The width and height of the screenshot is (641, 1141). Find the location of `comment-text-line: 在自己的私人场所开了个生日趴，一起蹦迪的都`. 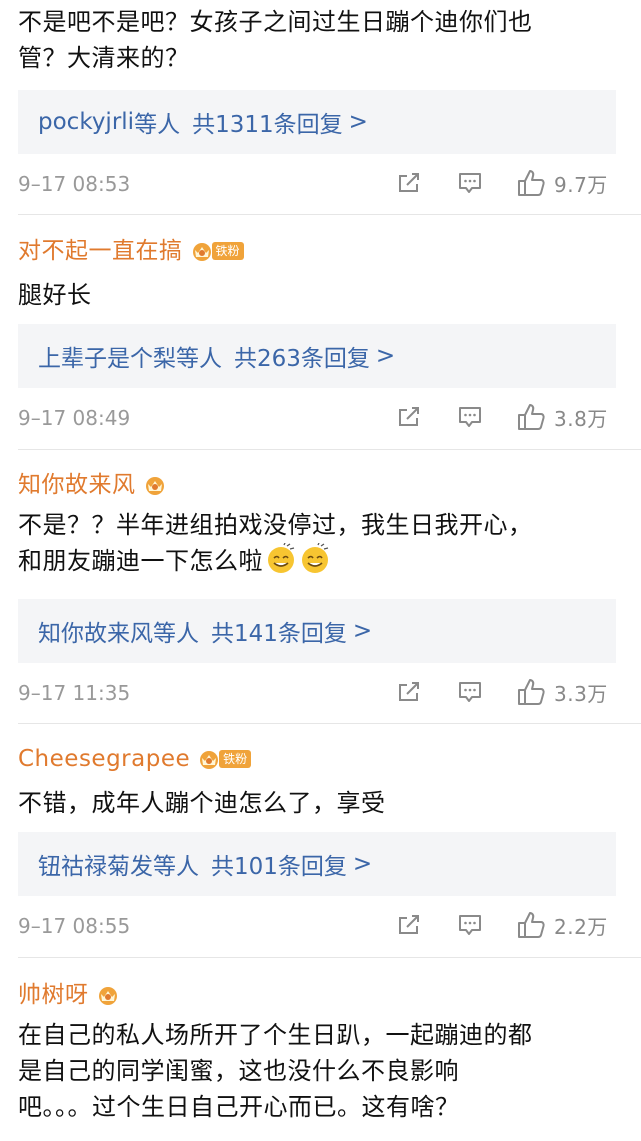

comment-text-line: 在自己的私人场所开了个生日趴，一起蹦迪的都 is located at coordinates (275, 1035).